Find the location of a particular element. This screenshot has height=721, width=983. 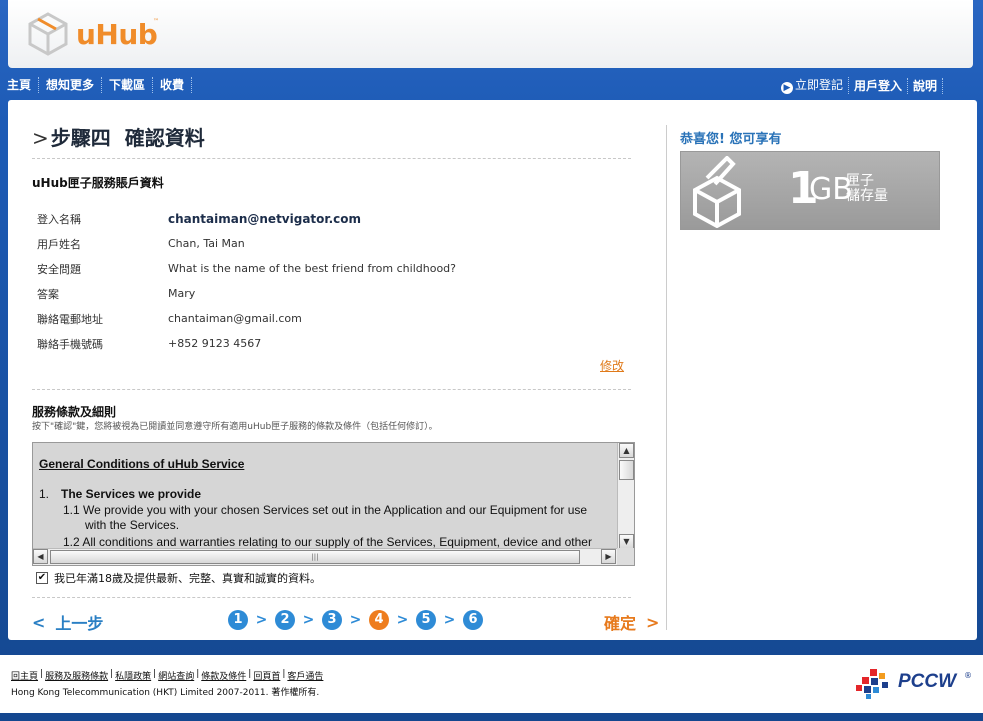

nav-help: 說明 is located at coordinates (925, 85).